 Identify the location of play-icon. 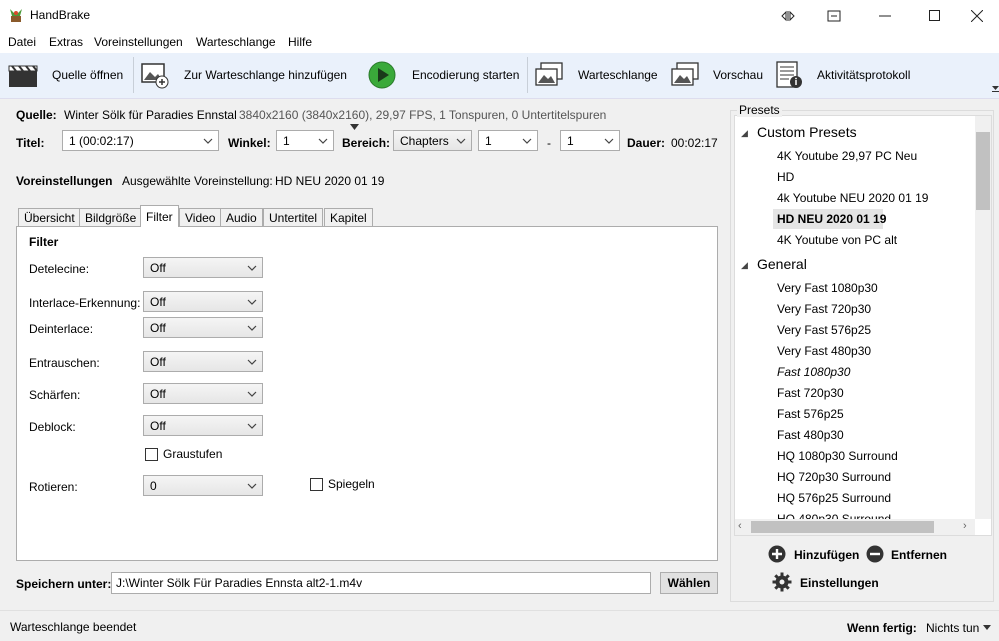
(383, 75).